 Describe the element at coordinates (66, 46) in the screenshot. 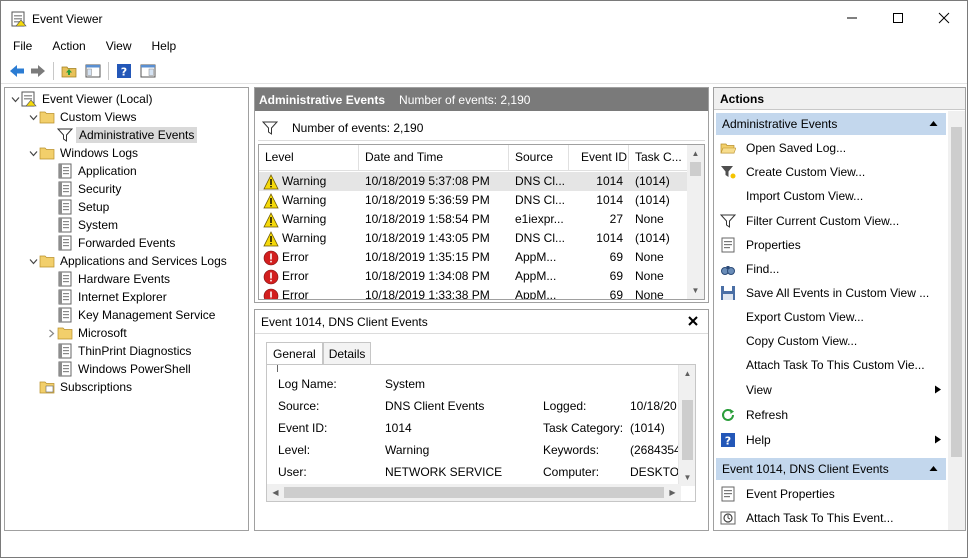

I see `menu-action: Action` at that location.